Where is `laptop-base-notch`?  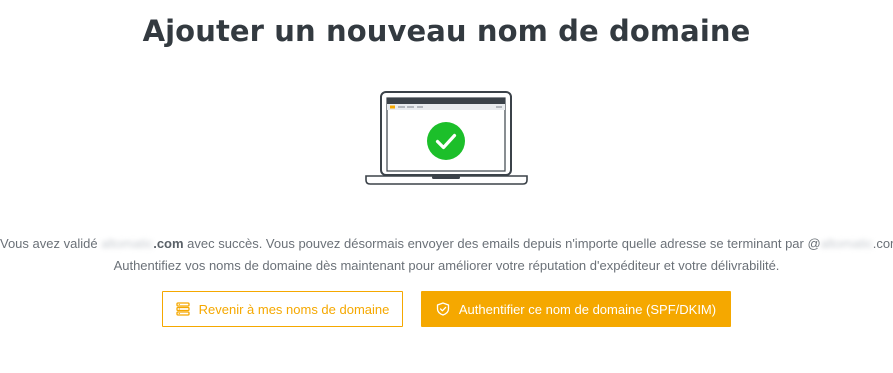 laptop-base-notch is located at coordinates (446, 177).